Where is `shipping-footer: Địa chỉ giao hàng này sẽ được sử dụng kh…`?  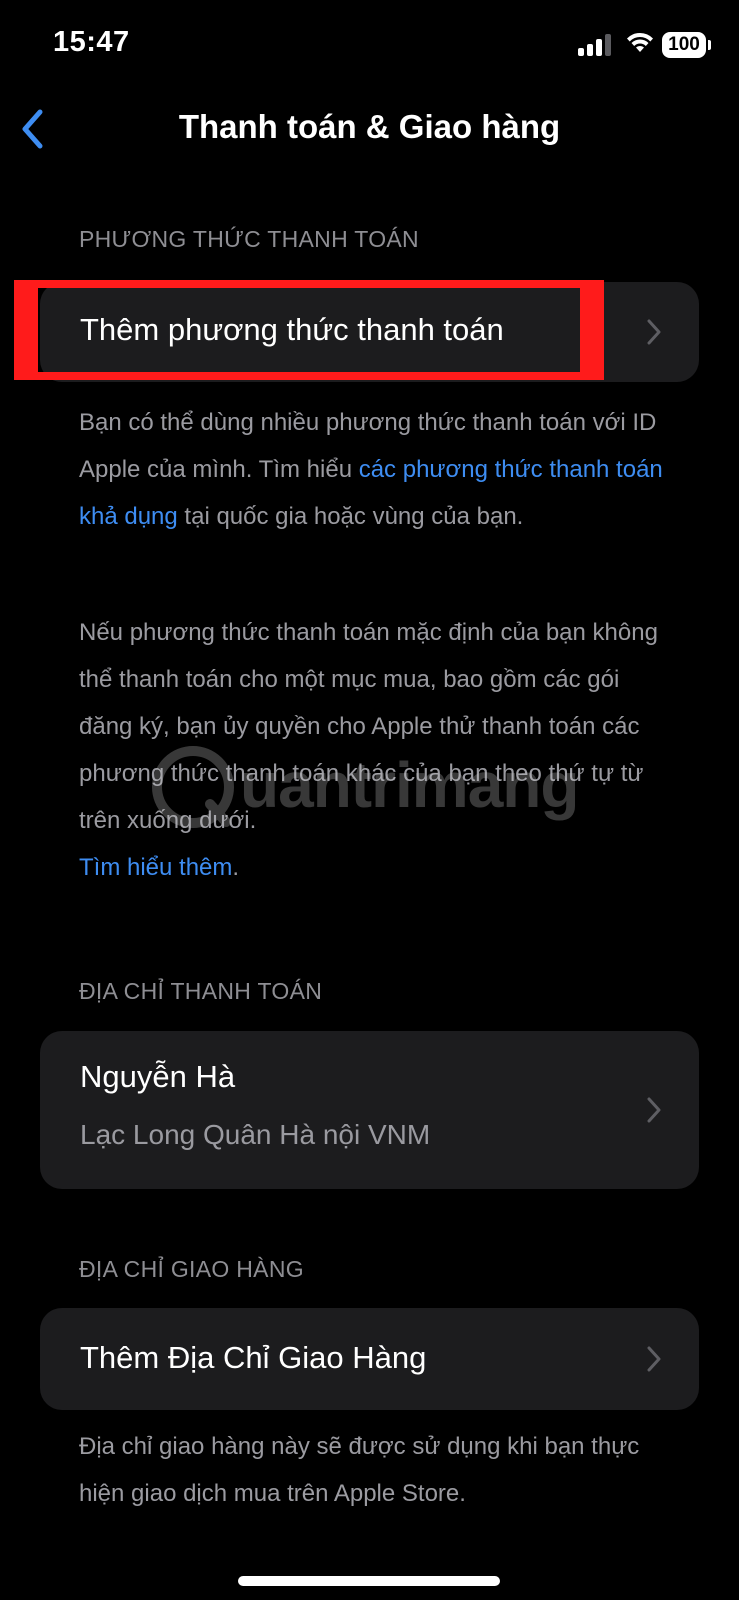
shipping-footer: Địa chỉ giao hàng này sẽ được sử dụng kh… is located at coordinates (359, 1470).